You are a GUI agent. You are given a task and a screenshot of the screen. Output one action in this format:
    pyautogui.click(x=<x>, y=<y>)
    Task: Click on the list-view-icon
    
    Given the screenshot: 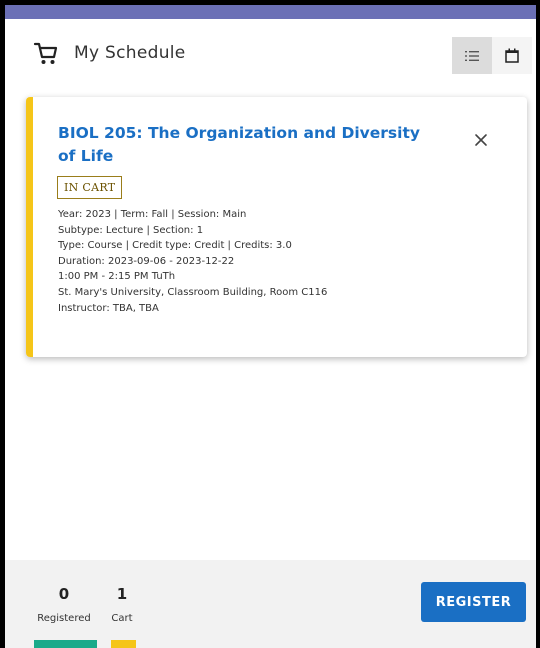 What is the action you would take?
    pyautogui.click(x=472, y=55)
    